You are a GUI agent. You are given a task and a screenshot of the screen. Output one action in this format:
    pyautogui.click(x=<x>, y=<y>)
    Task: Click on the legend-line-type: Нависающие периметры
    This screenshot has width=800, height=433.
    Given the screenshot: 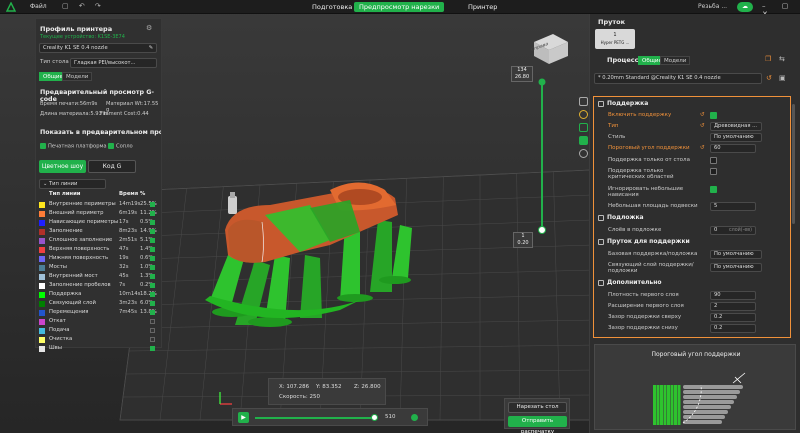 What is the action you would take?
    pyautogui.click(x=84, y=222)
    